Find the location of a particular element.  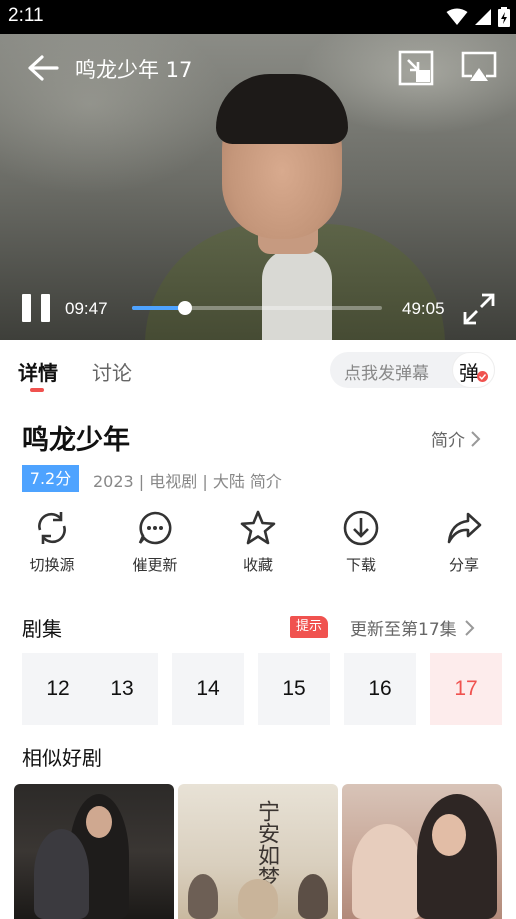

update-status: 更新至第17集 is located at coordinates (403, 630).